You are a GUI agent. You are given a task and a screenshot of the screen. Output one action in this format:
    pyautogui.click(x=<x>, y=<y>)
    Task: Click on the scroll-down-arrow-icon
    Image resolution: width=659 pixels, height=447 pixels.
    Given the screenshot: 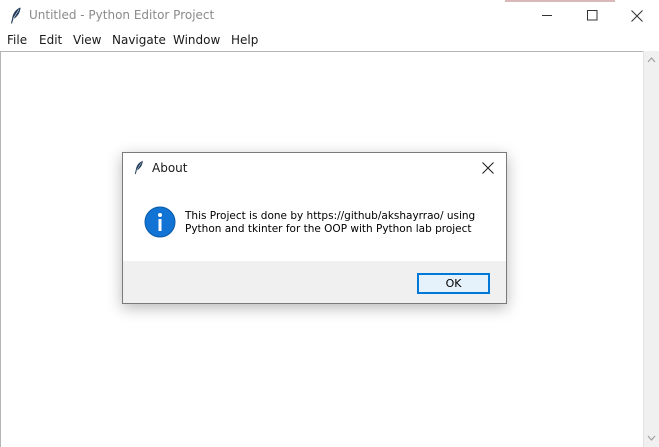 What is the action you would take?
    pyautogui.click(x=651, y=438)
    